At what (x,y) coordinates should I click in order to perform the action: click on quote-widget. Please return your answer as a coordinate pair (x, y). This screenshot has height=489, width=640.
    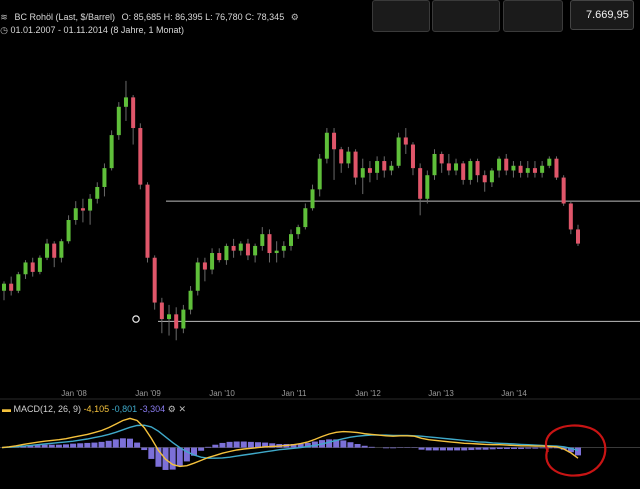
    Looking at the image, I should click on (533, 16).